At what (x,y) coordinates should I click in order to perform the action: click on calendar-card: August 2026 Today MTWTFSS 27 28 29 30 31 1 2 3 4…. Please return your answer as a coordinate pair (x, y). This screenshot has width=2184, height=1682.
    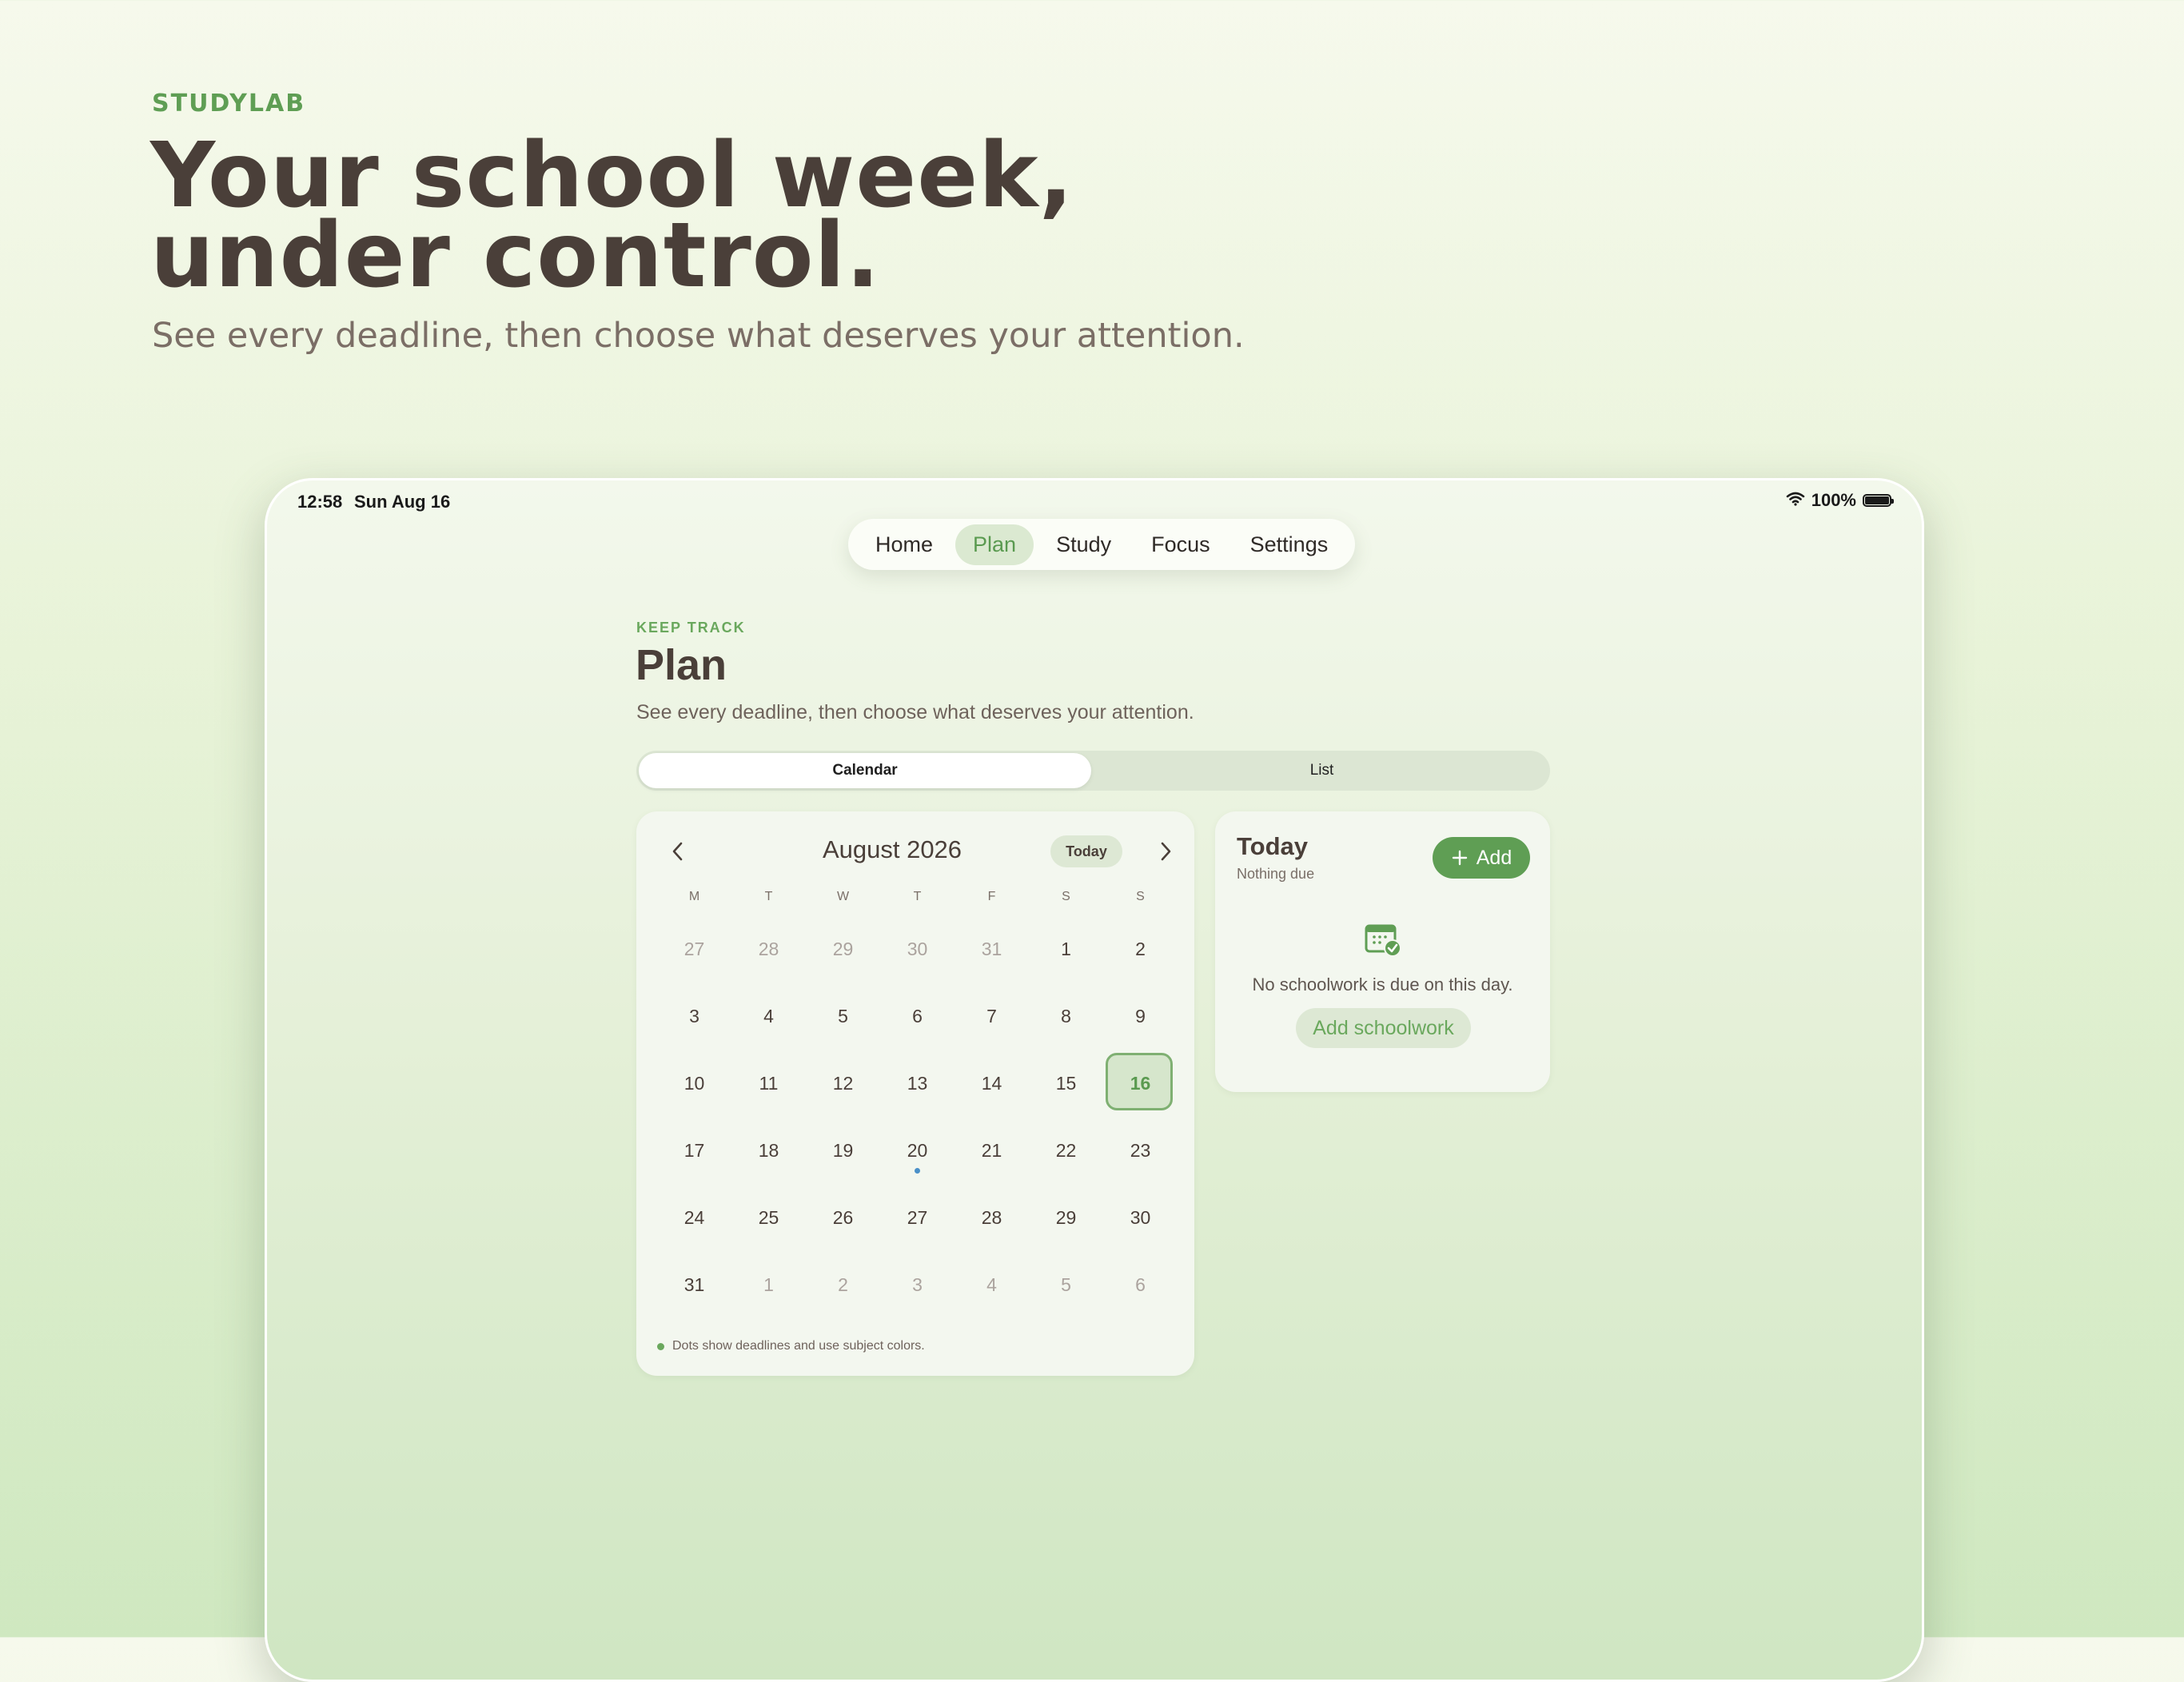
    Looking at the image, I should click on (915, 1093).